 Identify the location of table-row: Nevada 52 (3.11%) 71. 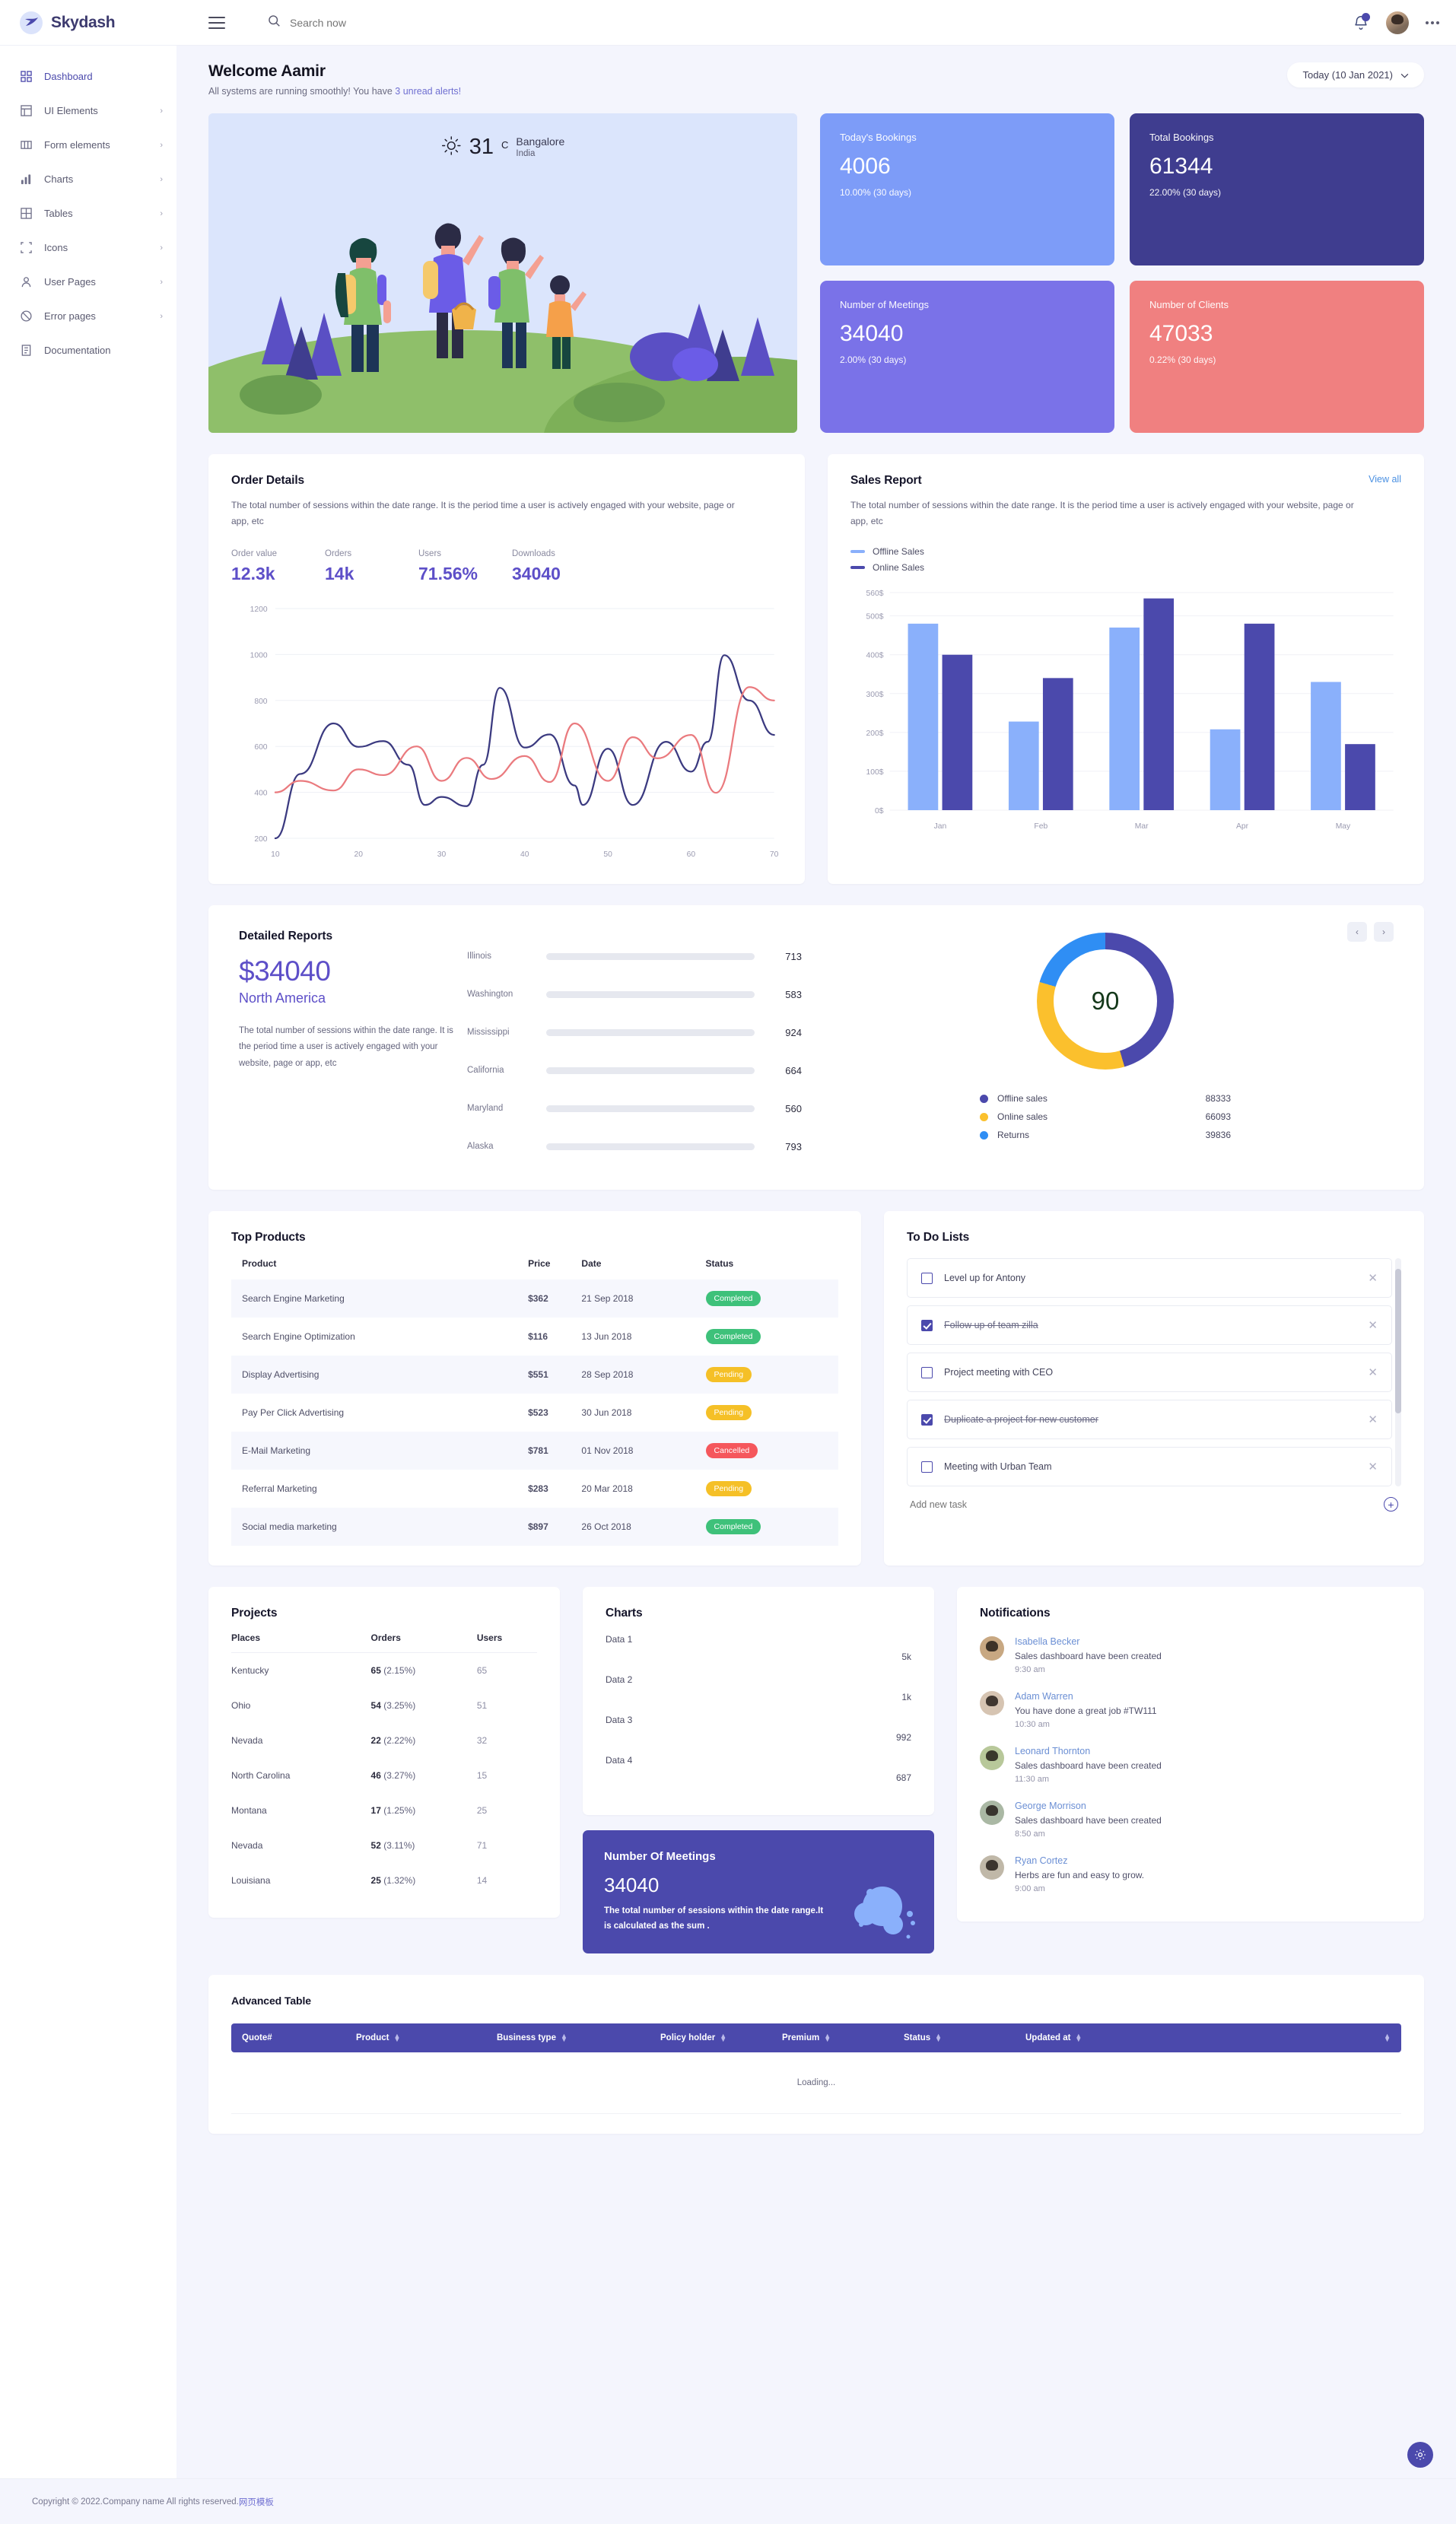
(384, 1845).